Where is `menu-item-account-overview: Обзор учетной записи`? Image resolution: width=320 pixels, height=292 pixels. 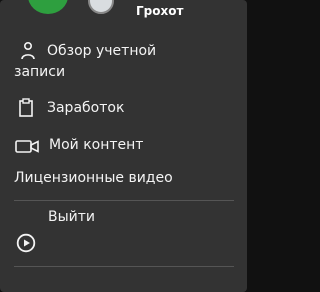 menu-item-account-overview: Обзор учетной записи is located at coordinates (124, 59).